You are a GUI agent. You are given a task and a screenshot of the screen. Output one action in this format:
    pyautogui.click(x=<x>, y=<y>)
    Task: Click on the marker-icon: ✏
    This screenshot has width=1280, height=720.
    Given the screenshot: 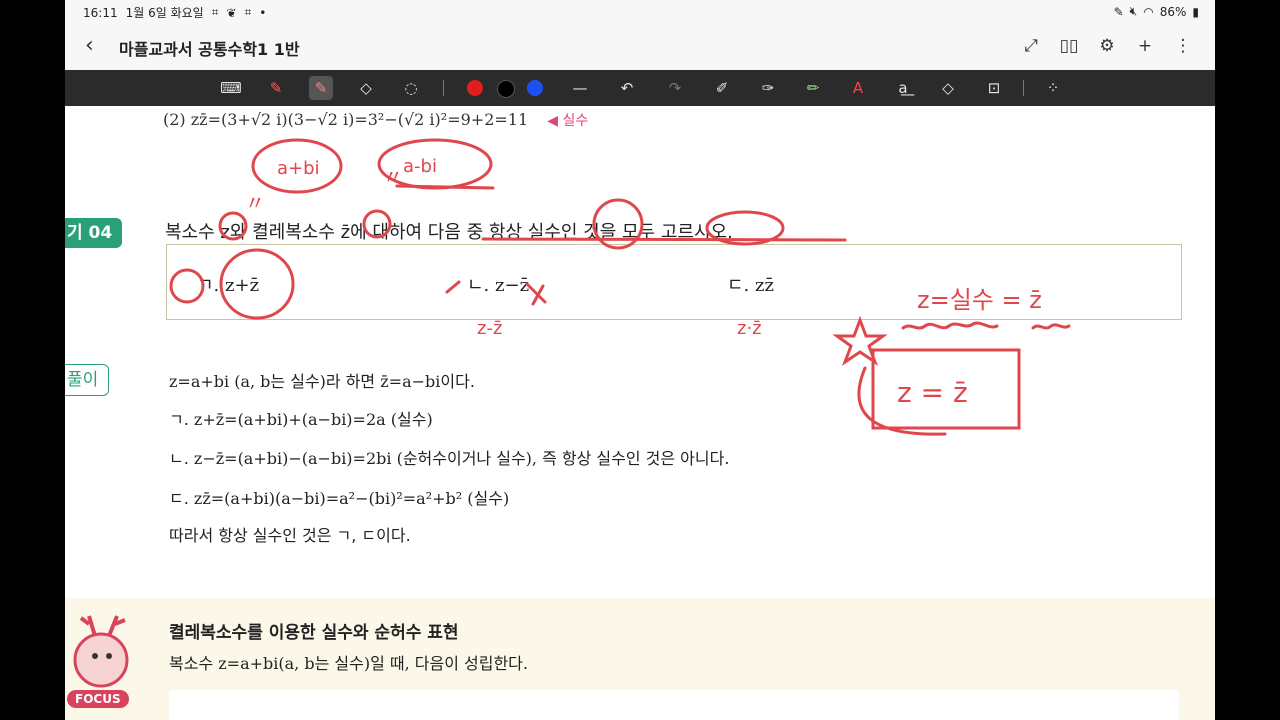 What is the action you would take?
    pyautogui.click(x=813, y=88)
    